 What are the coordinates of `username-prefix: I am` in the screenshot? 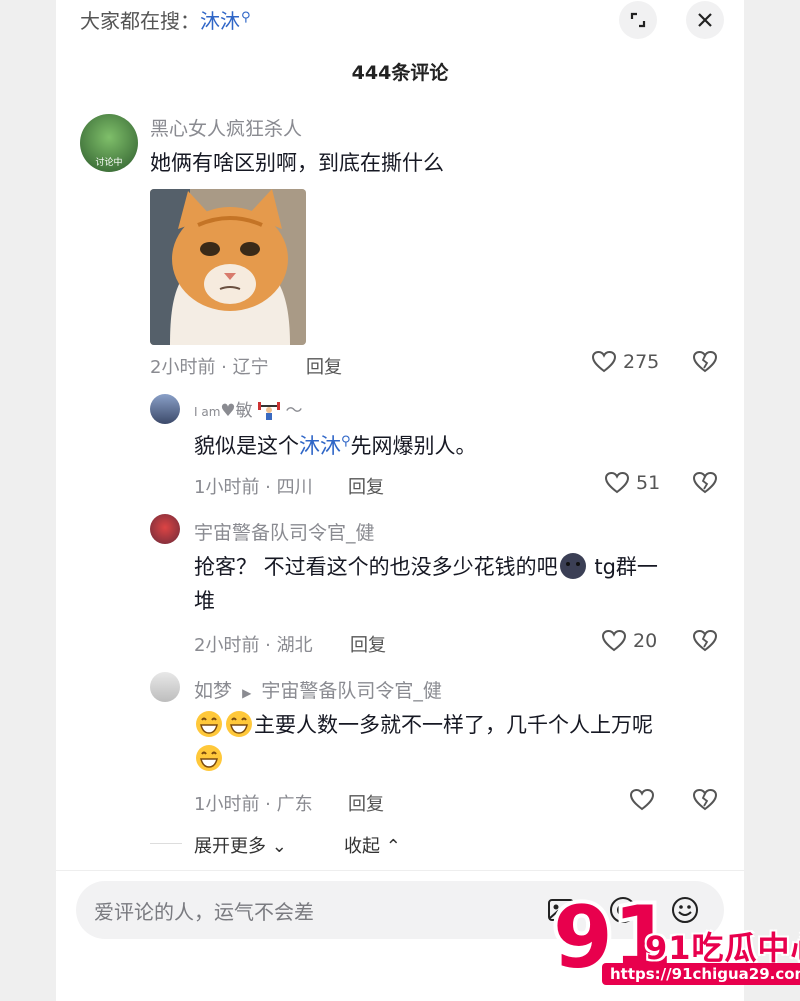 It's located at (207, 412).